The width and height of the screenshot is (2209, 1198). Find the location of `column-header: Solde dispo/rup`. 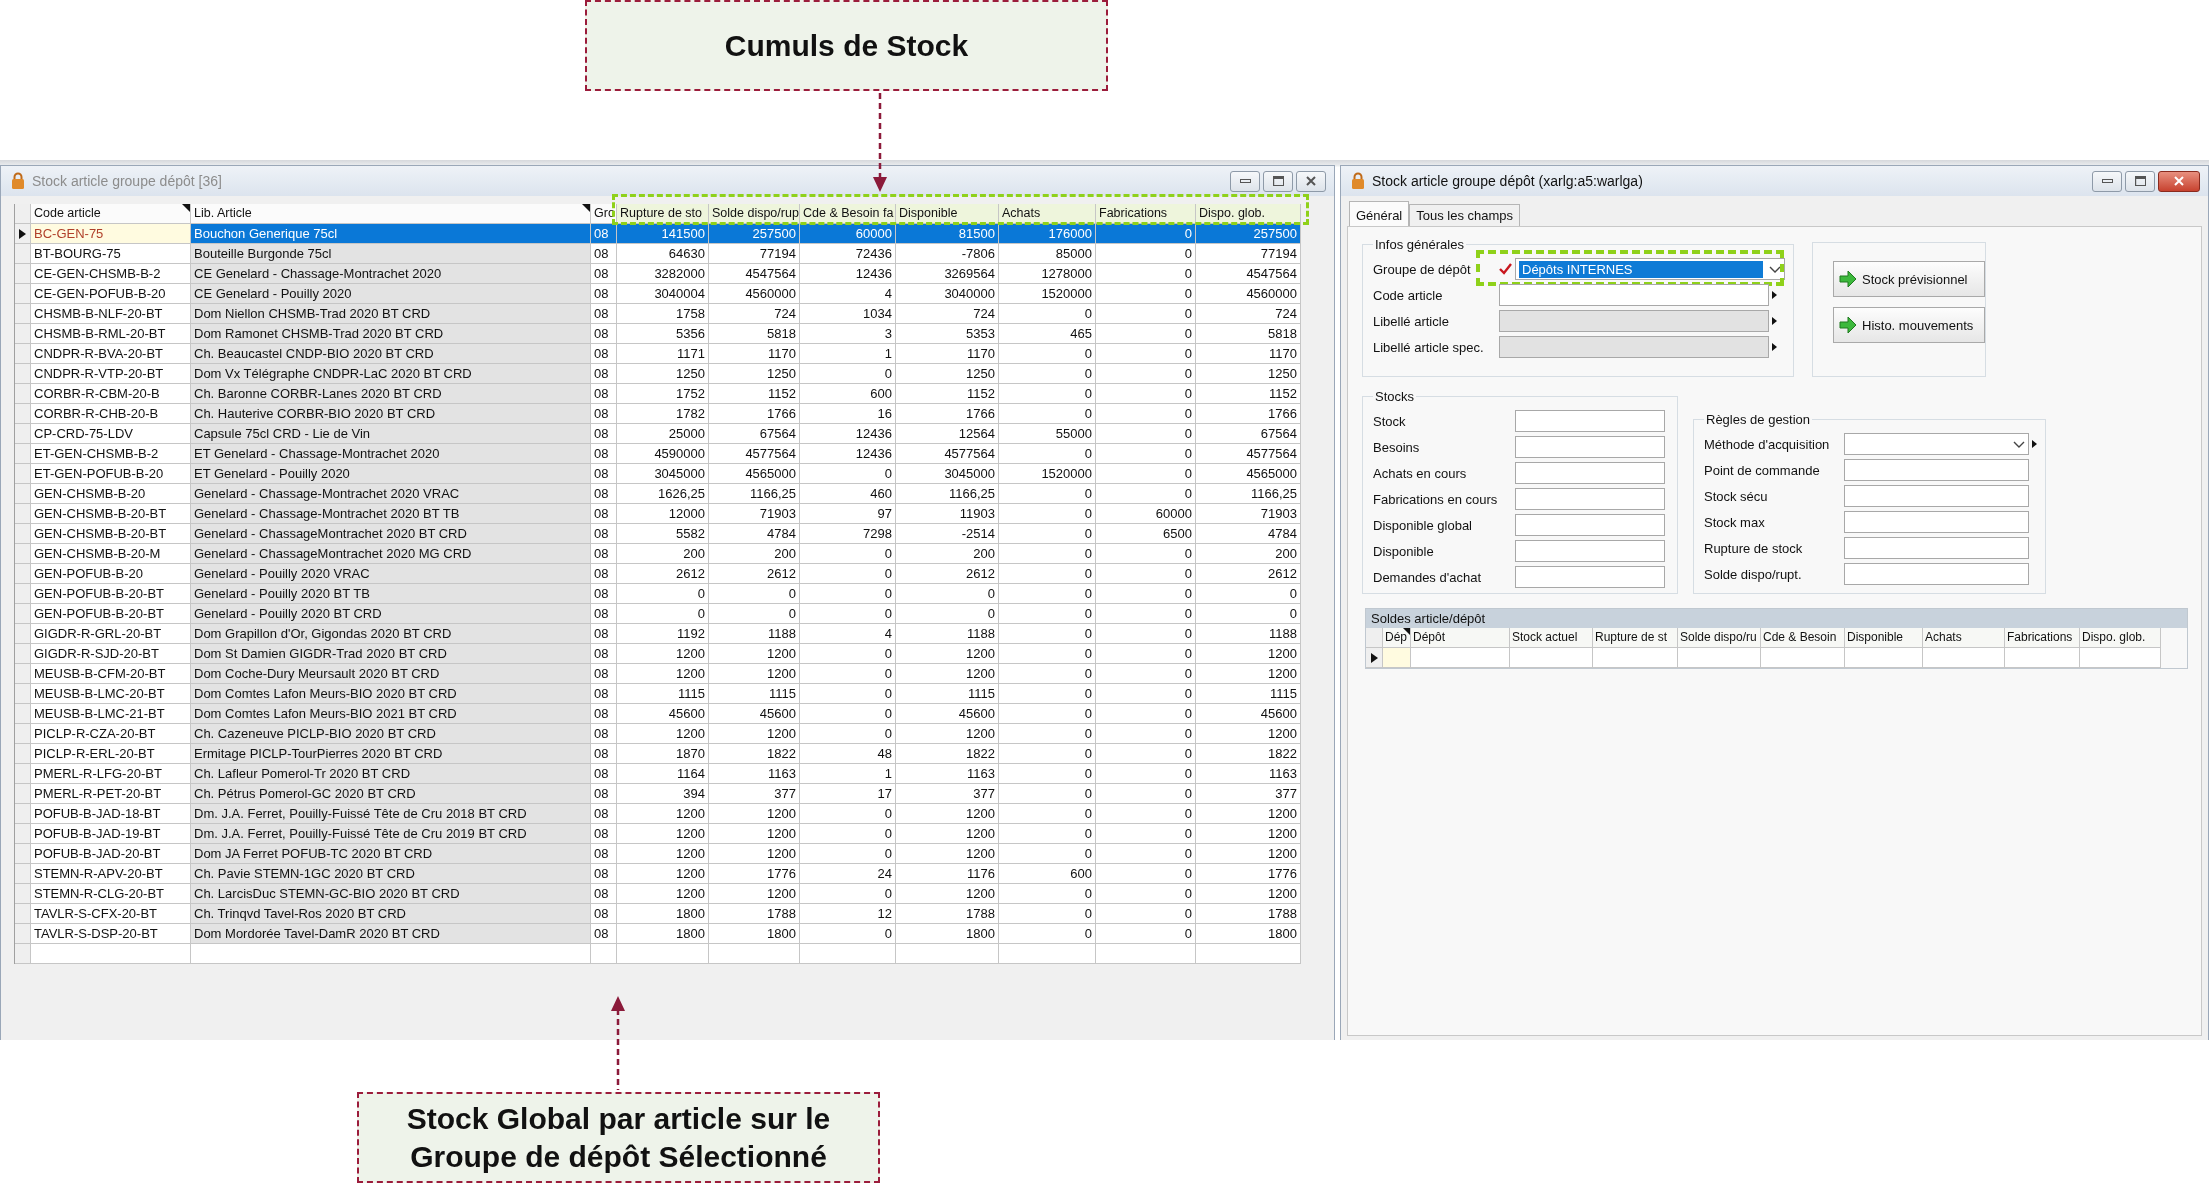

column-header: Solde dispo/rup is located at coordinates (754, 214).